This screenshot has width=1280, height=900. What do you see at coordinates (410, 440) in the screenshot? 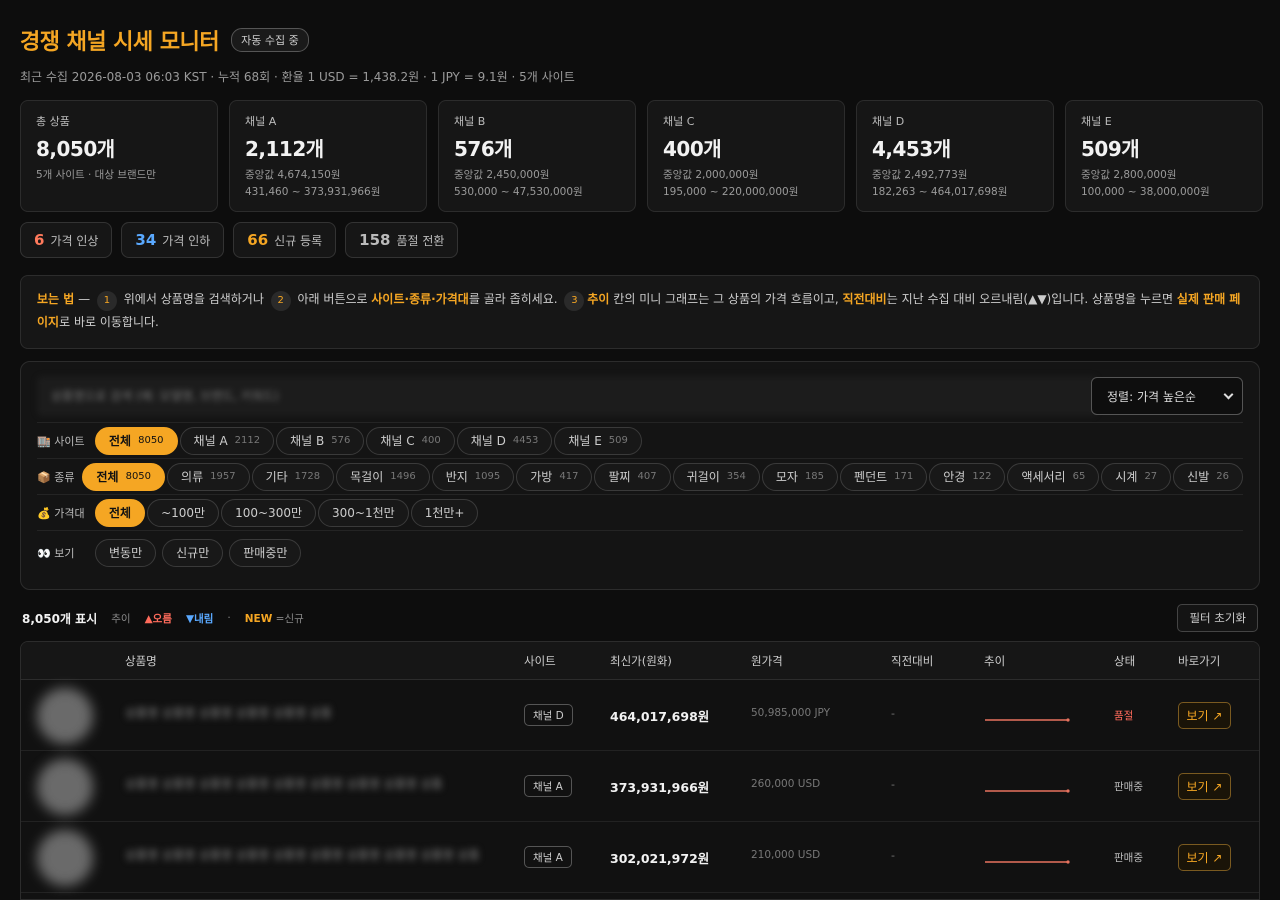
I see `filter-chip-site: 채널 C 400` at bounding box center [410, 440].